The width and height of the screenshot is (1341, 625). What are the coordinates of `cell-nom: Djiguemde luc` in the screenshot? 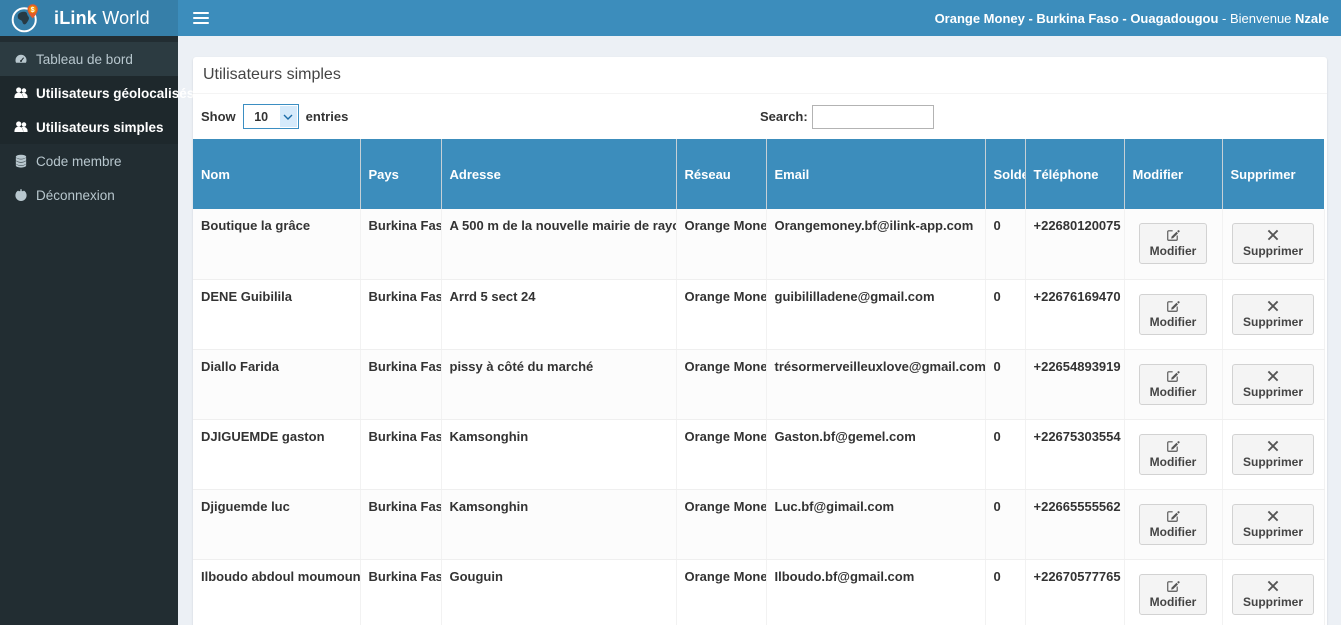 It's located at (277, 524).